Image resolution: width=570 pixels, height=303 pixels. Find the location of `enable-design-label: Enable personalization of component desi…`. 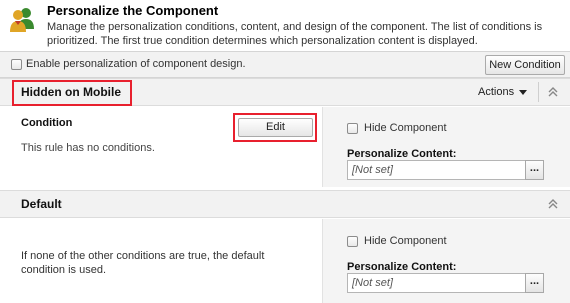

enable-design-label: Enable personalization of component desi… is located at coordinates (136, 64).